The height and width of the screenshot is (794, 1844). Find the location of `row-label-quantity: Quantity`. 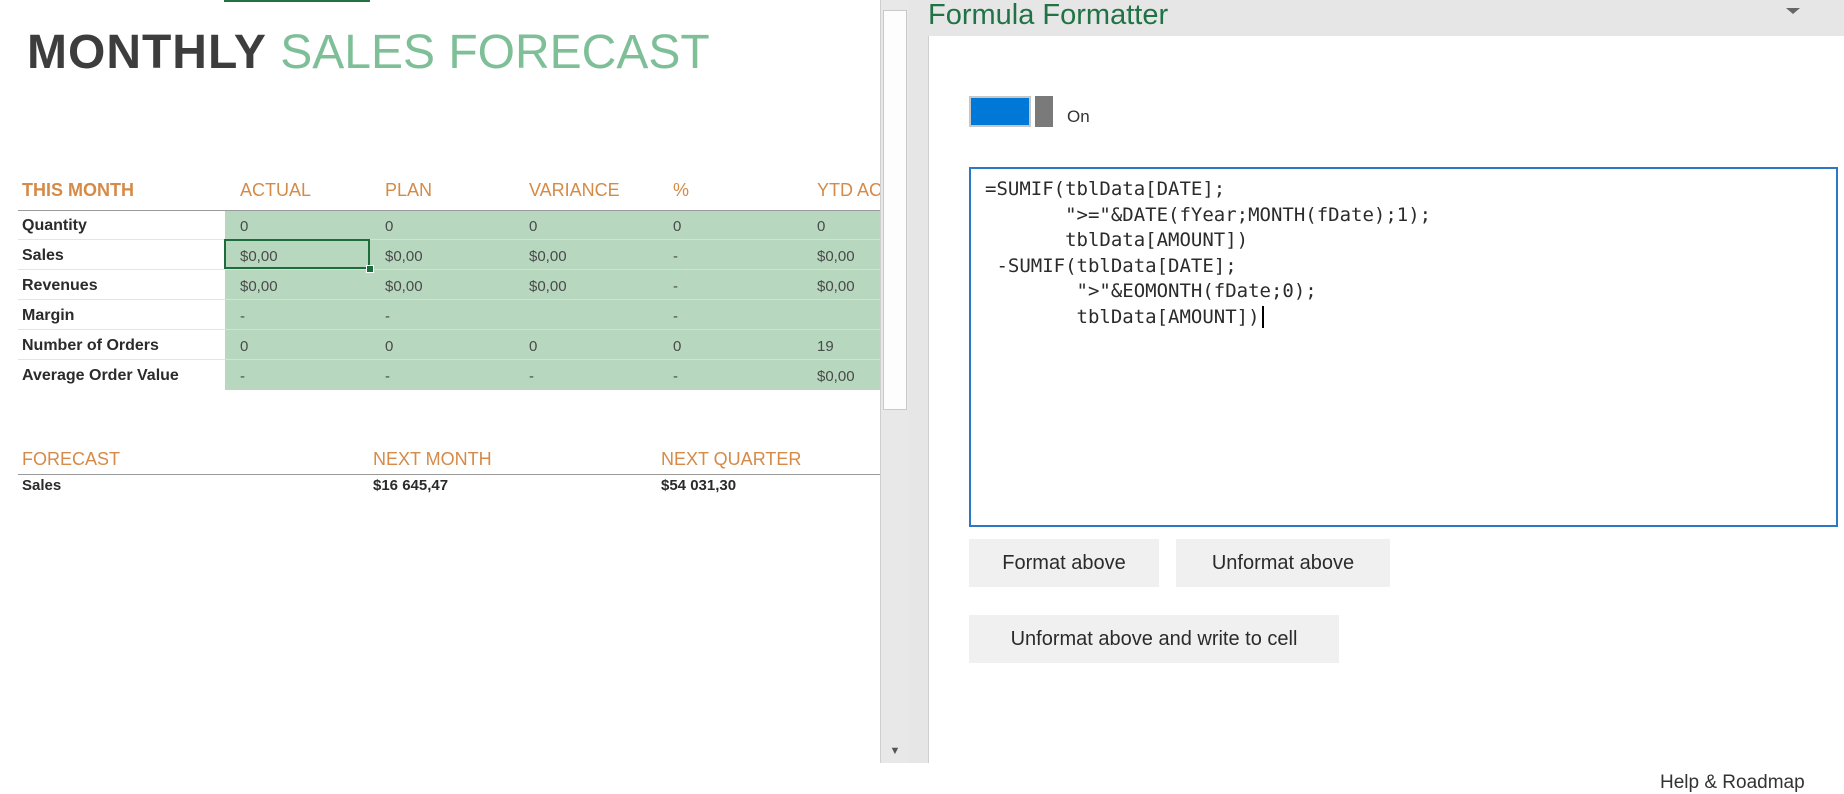

row-label-quantity: Quantity is located at coordinates (54, 226).